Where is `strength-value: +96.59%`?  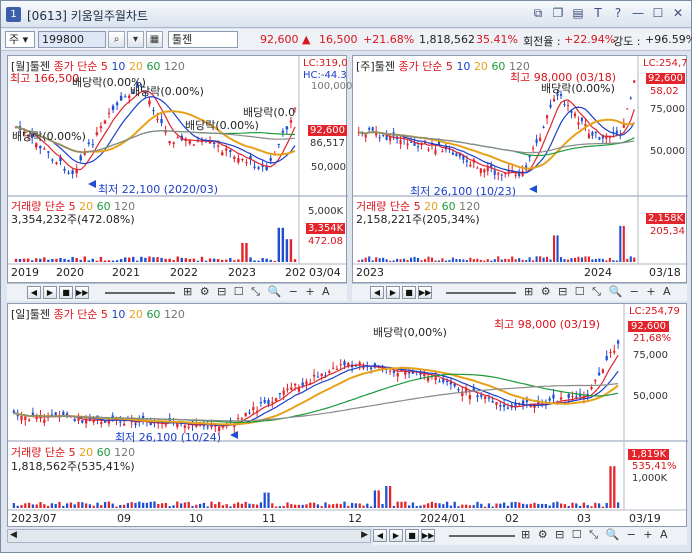 strength-value: +96.59% is located at coordinates (668, 39).